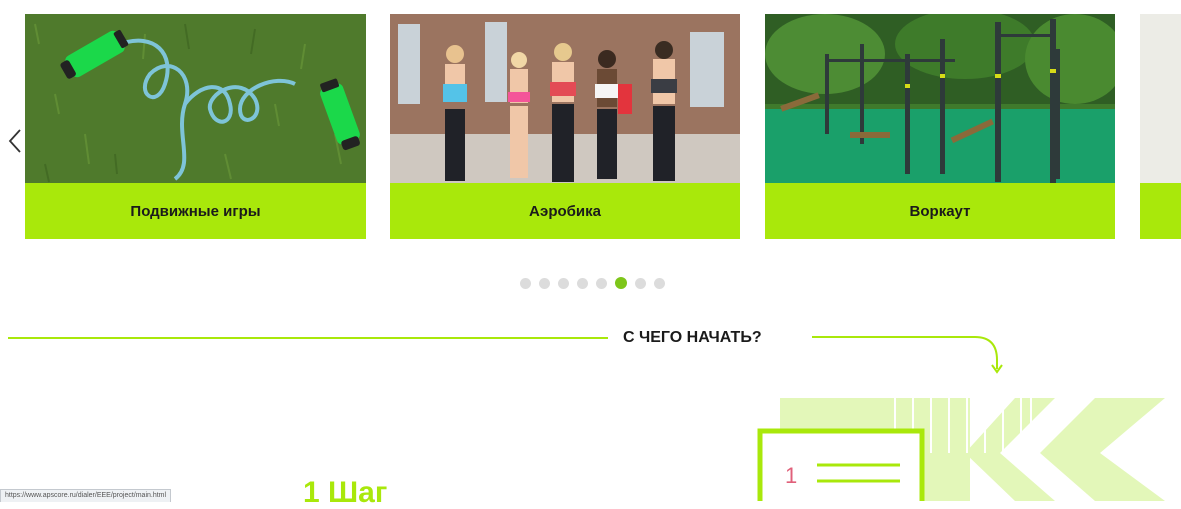  I want to click on carousel-pagination, so click(592, 283).